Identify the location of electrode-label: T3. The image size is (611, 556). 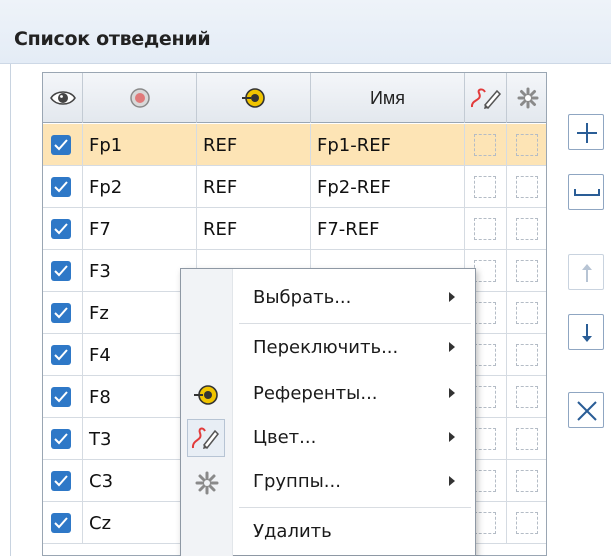
(100, 439).